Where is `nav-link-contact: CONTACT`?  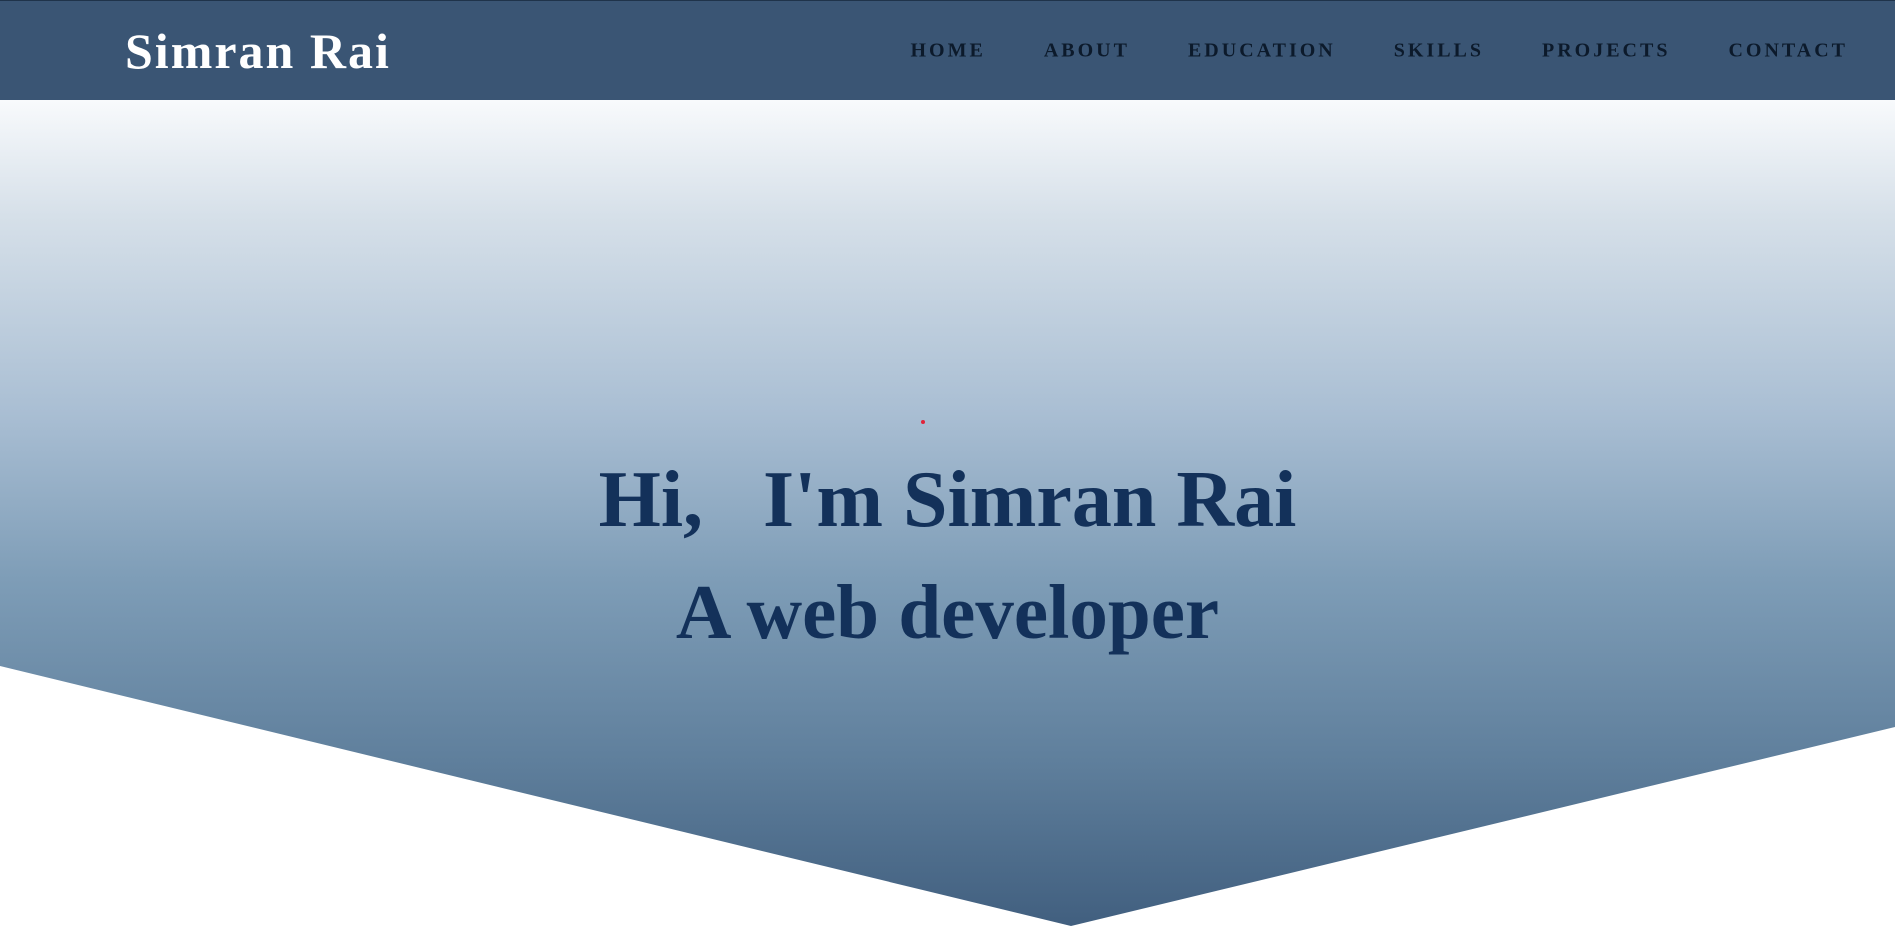
nav-link-contact: CONTACT is located at coordinates (1788, 50).